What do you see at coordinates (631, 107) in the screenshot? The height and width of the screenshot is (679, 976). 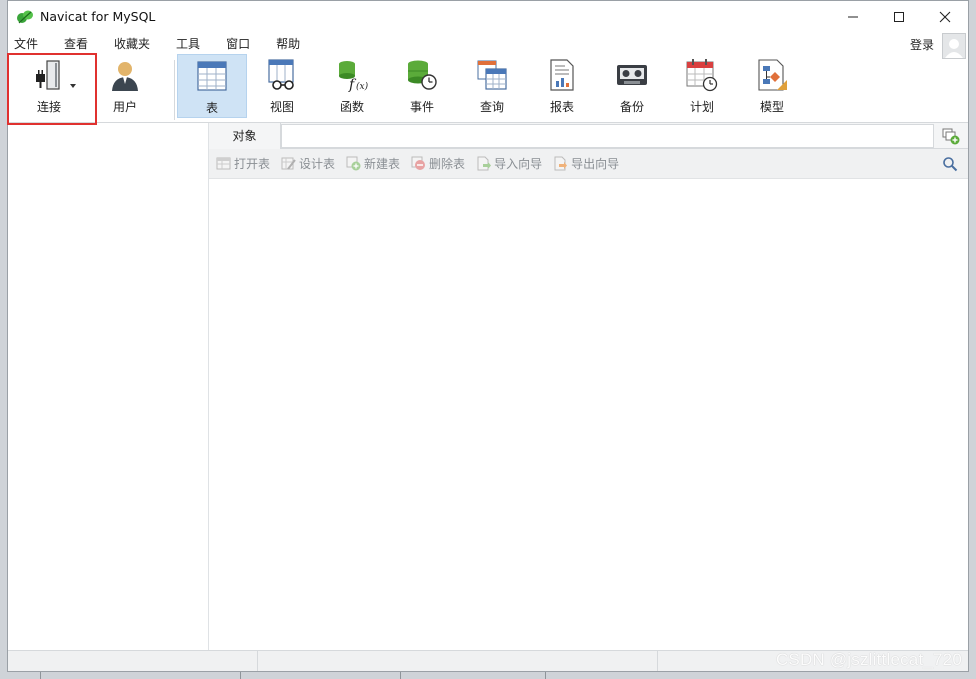 I see `toolbar-backup-label: 备份` at bounding box center [631, 107].